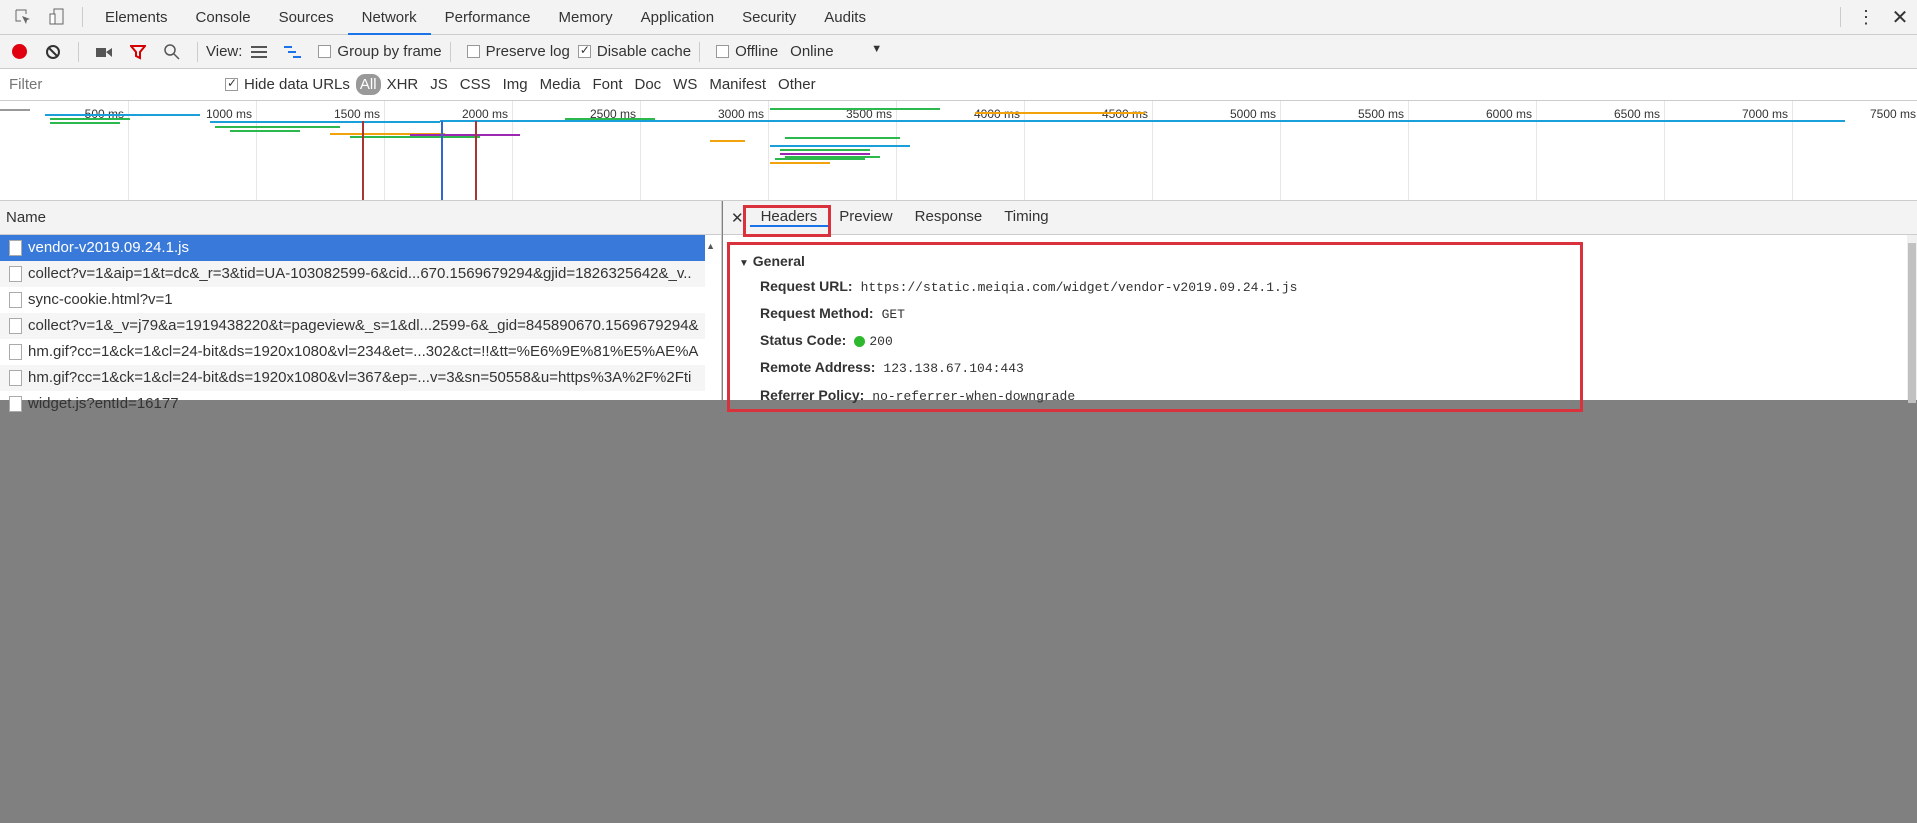 The width and height of the screenshot is (1917, 823). I want to click on name-column-header: Name, so click(360, 218).